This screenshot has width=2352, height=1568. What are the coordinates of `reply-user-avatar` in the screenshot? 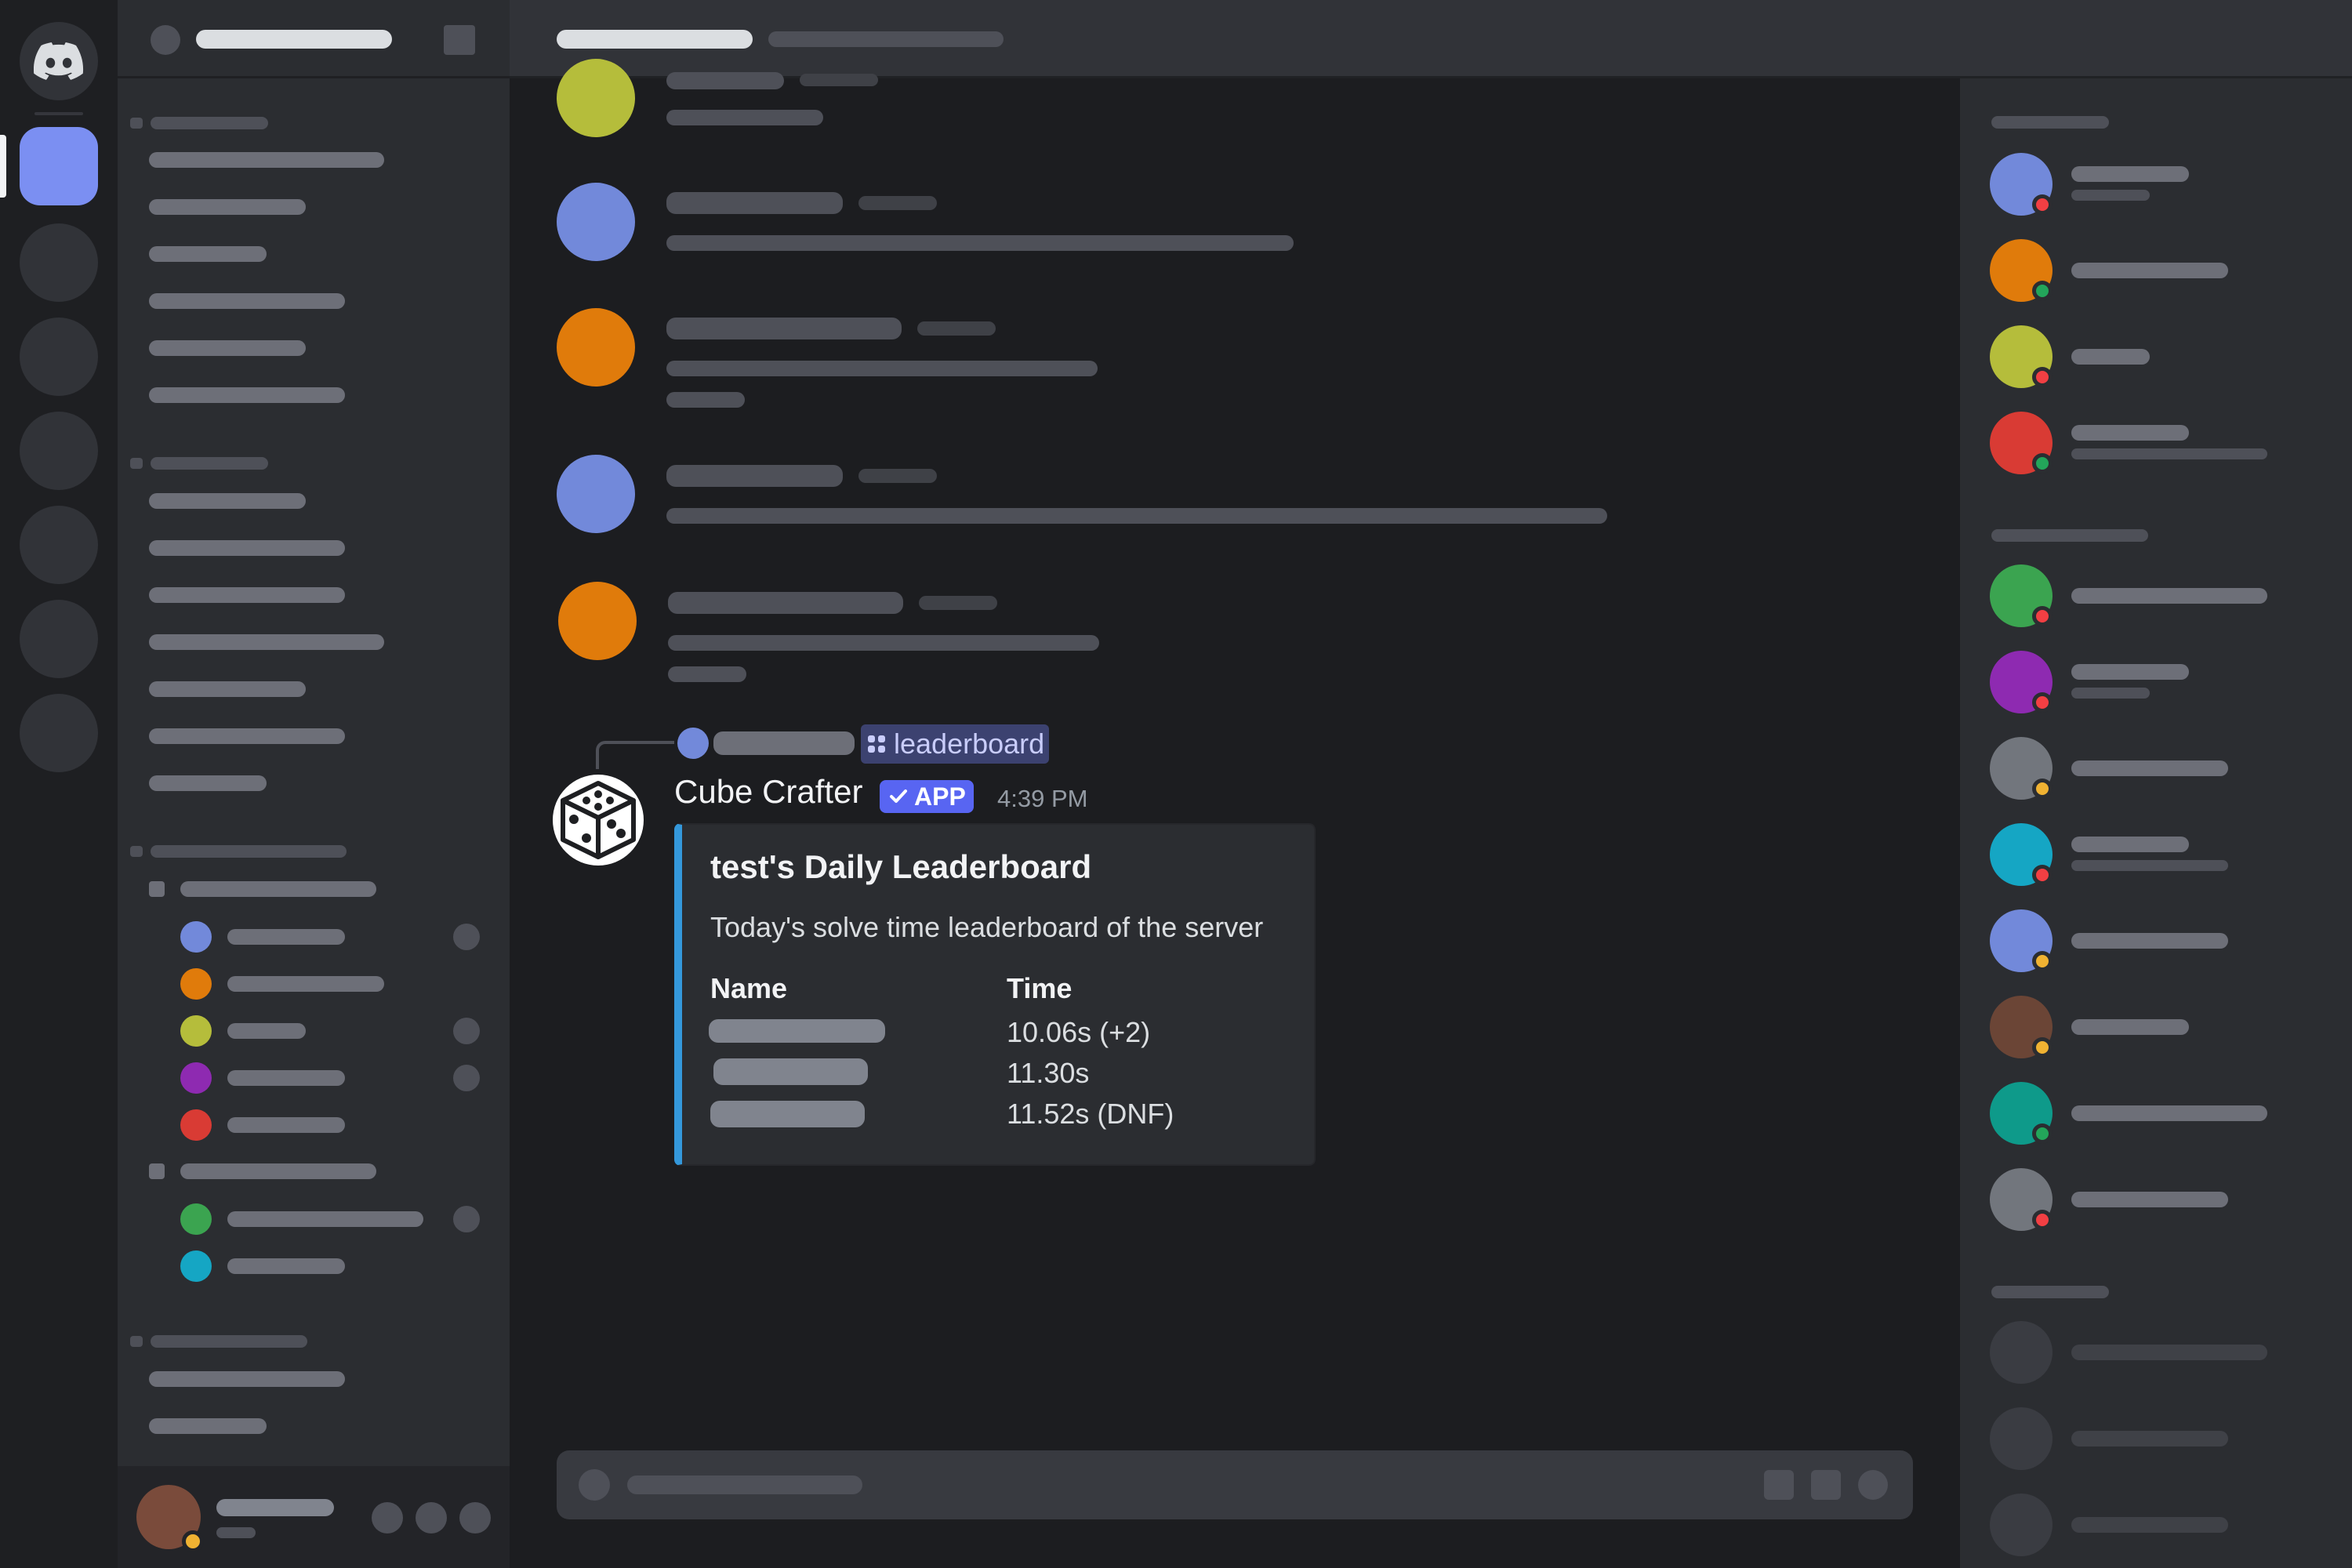 It's located at (693, 743).